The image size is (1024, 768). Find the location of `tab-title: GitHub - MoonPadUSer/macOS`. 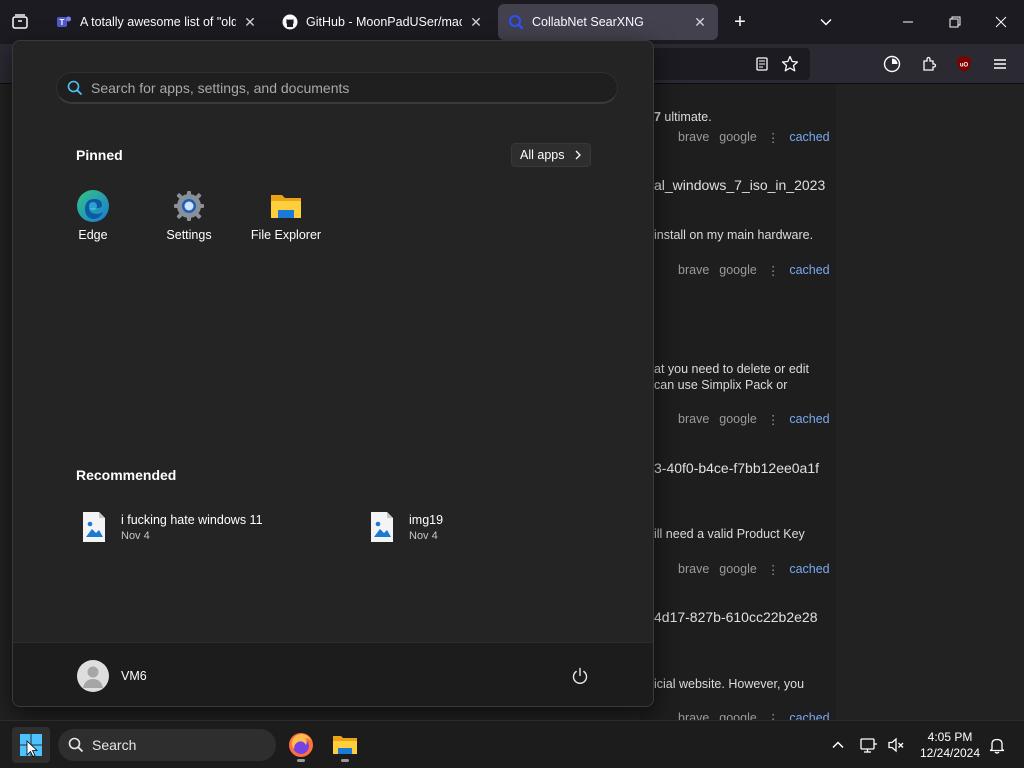

tab-title: GitHub - MoonPadUSer/macOS is located at coordinates (384, 22).